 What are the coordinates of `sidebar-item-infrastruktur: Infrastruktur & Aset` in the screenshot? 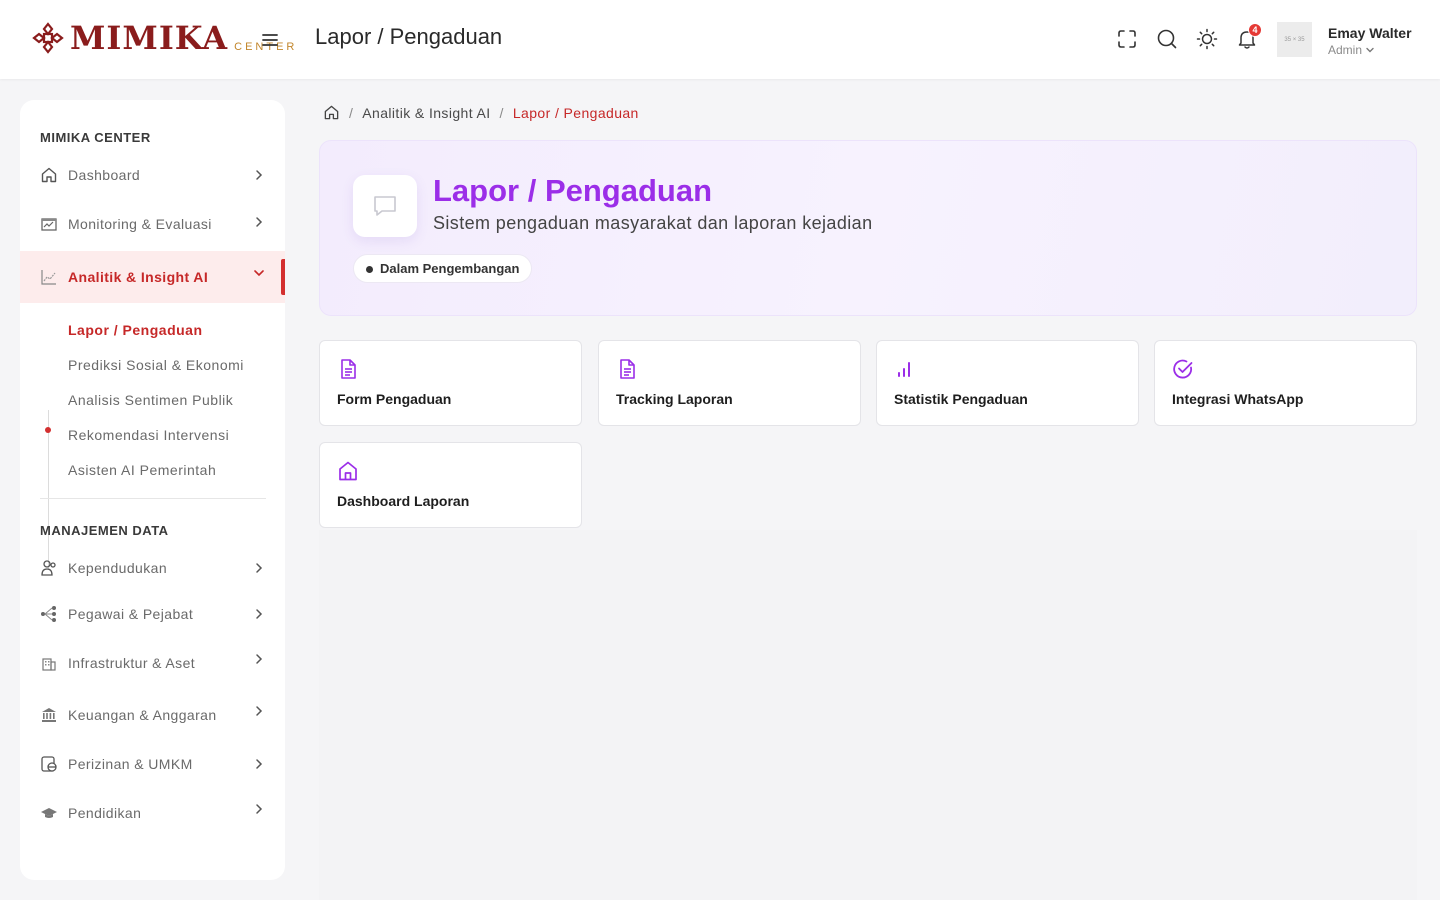 It's located at (152, 663).